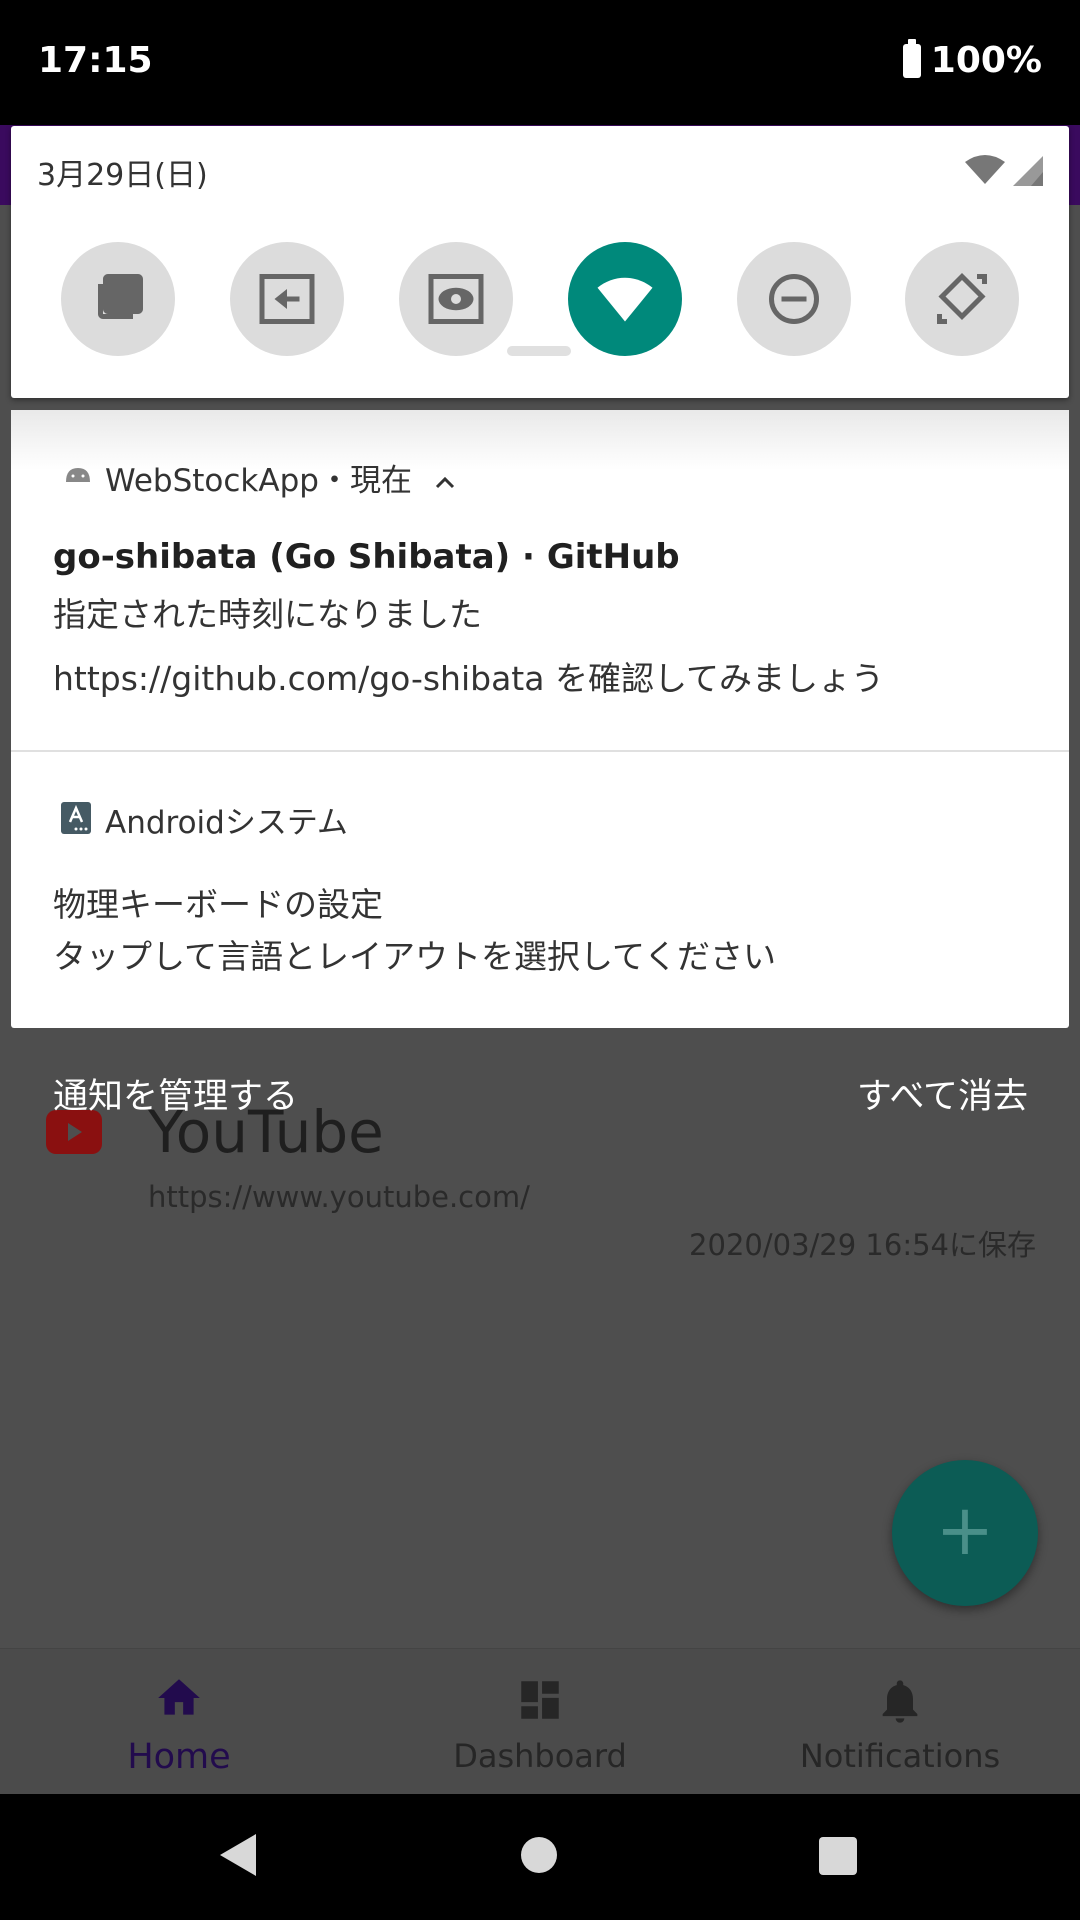 This screenshot has height=1920, width=1080. I want to click on wifi-icon, so click(625, 299).